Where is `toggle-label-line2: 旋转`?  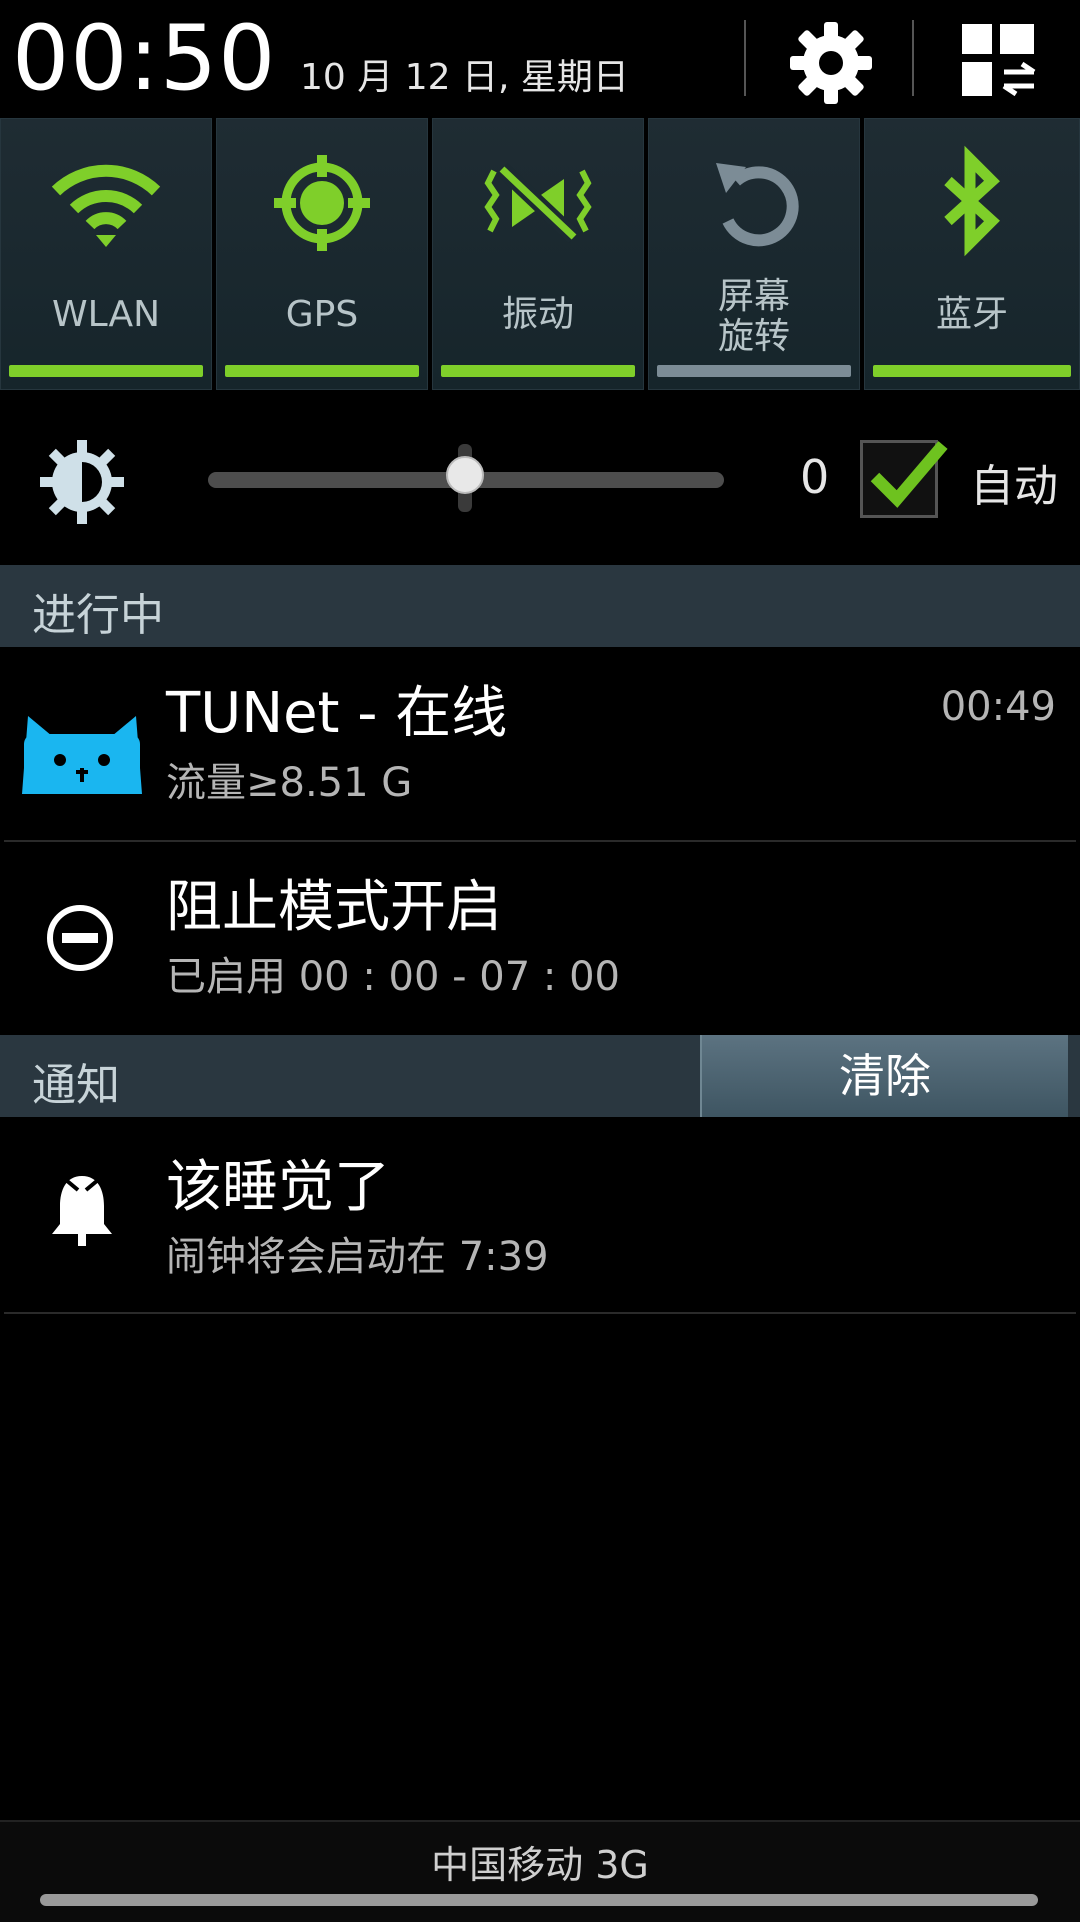
toggle-label-line2: 旋转 is located at coordinates (753, 336).